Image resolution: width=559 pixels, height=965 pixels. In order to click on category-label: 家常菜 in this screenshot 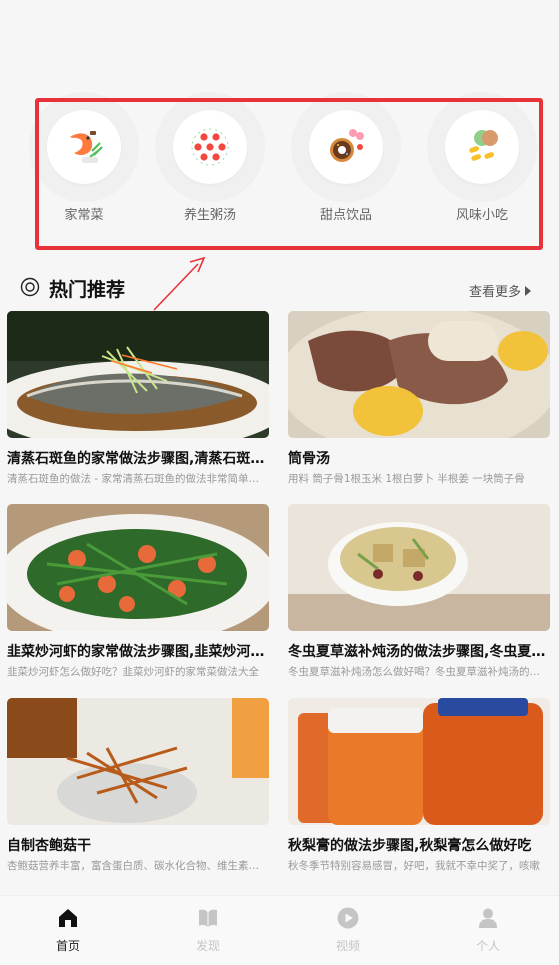, I will do `click(84, 215)`.